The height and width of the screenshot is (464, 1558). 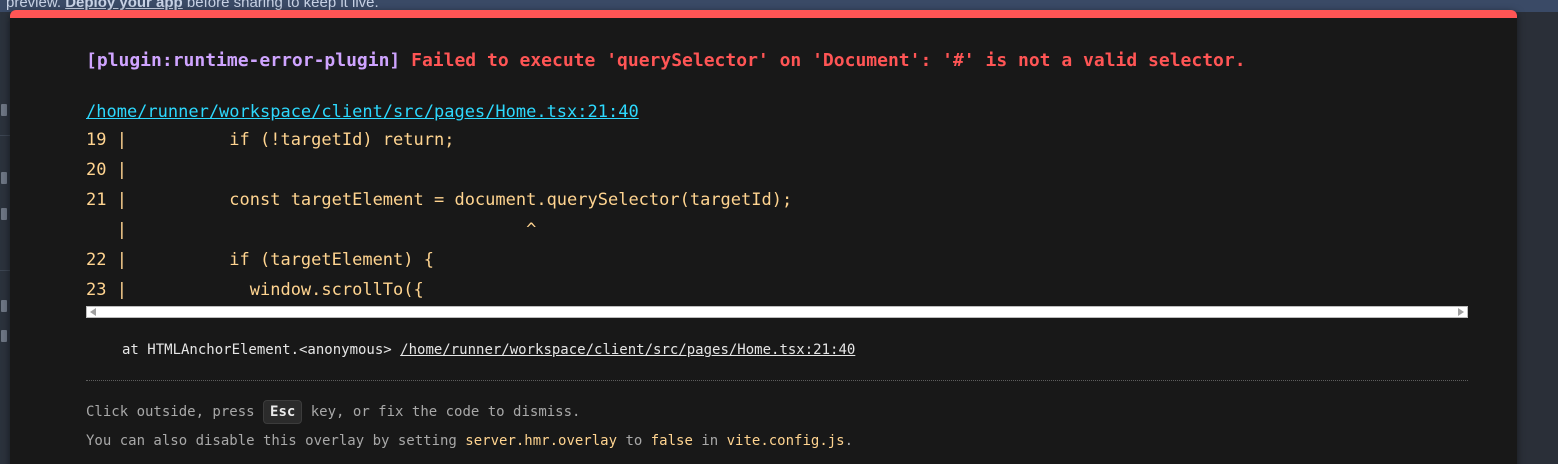 What do you see at coordinates (243, 60) in the screenshot?
I see `plugin-label: [plugin:runtime-error-plugin]` at bounding box center [243, 60].